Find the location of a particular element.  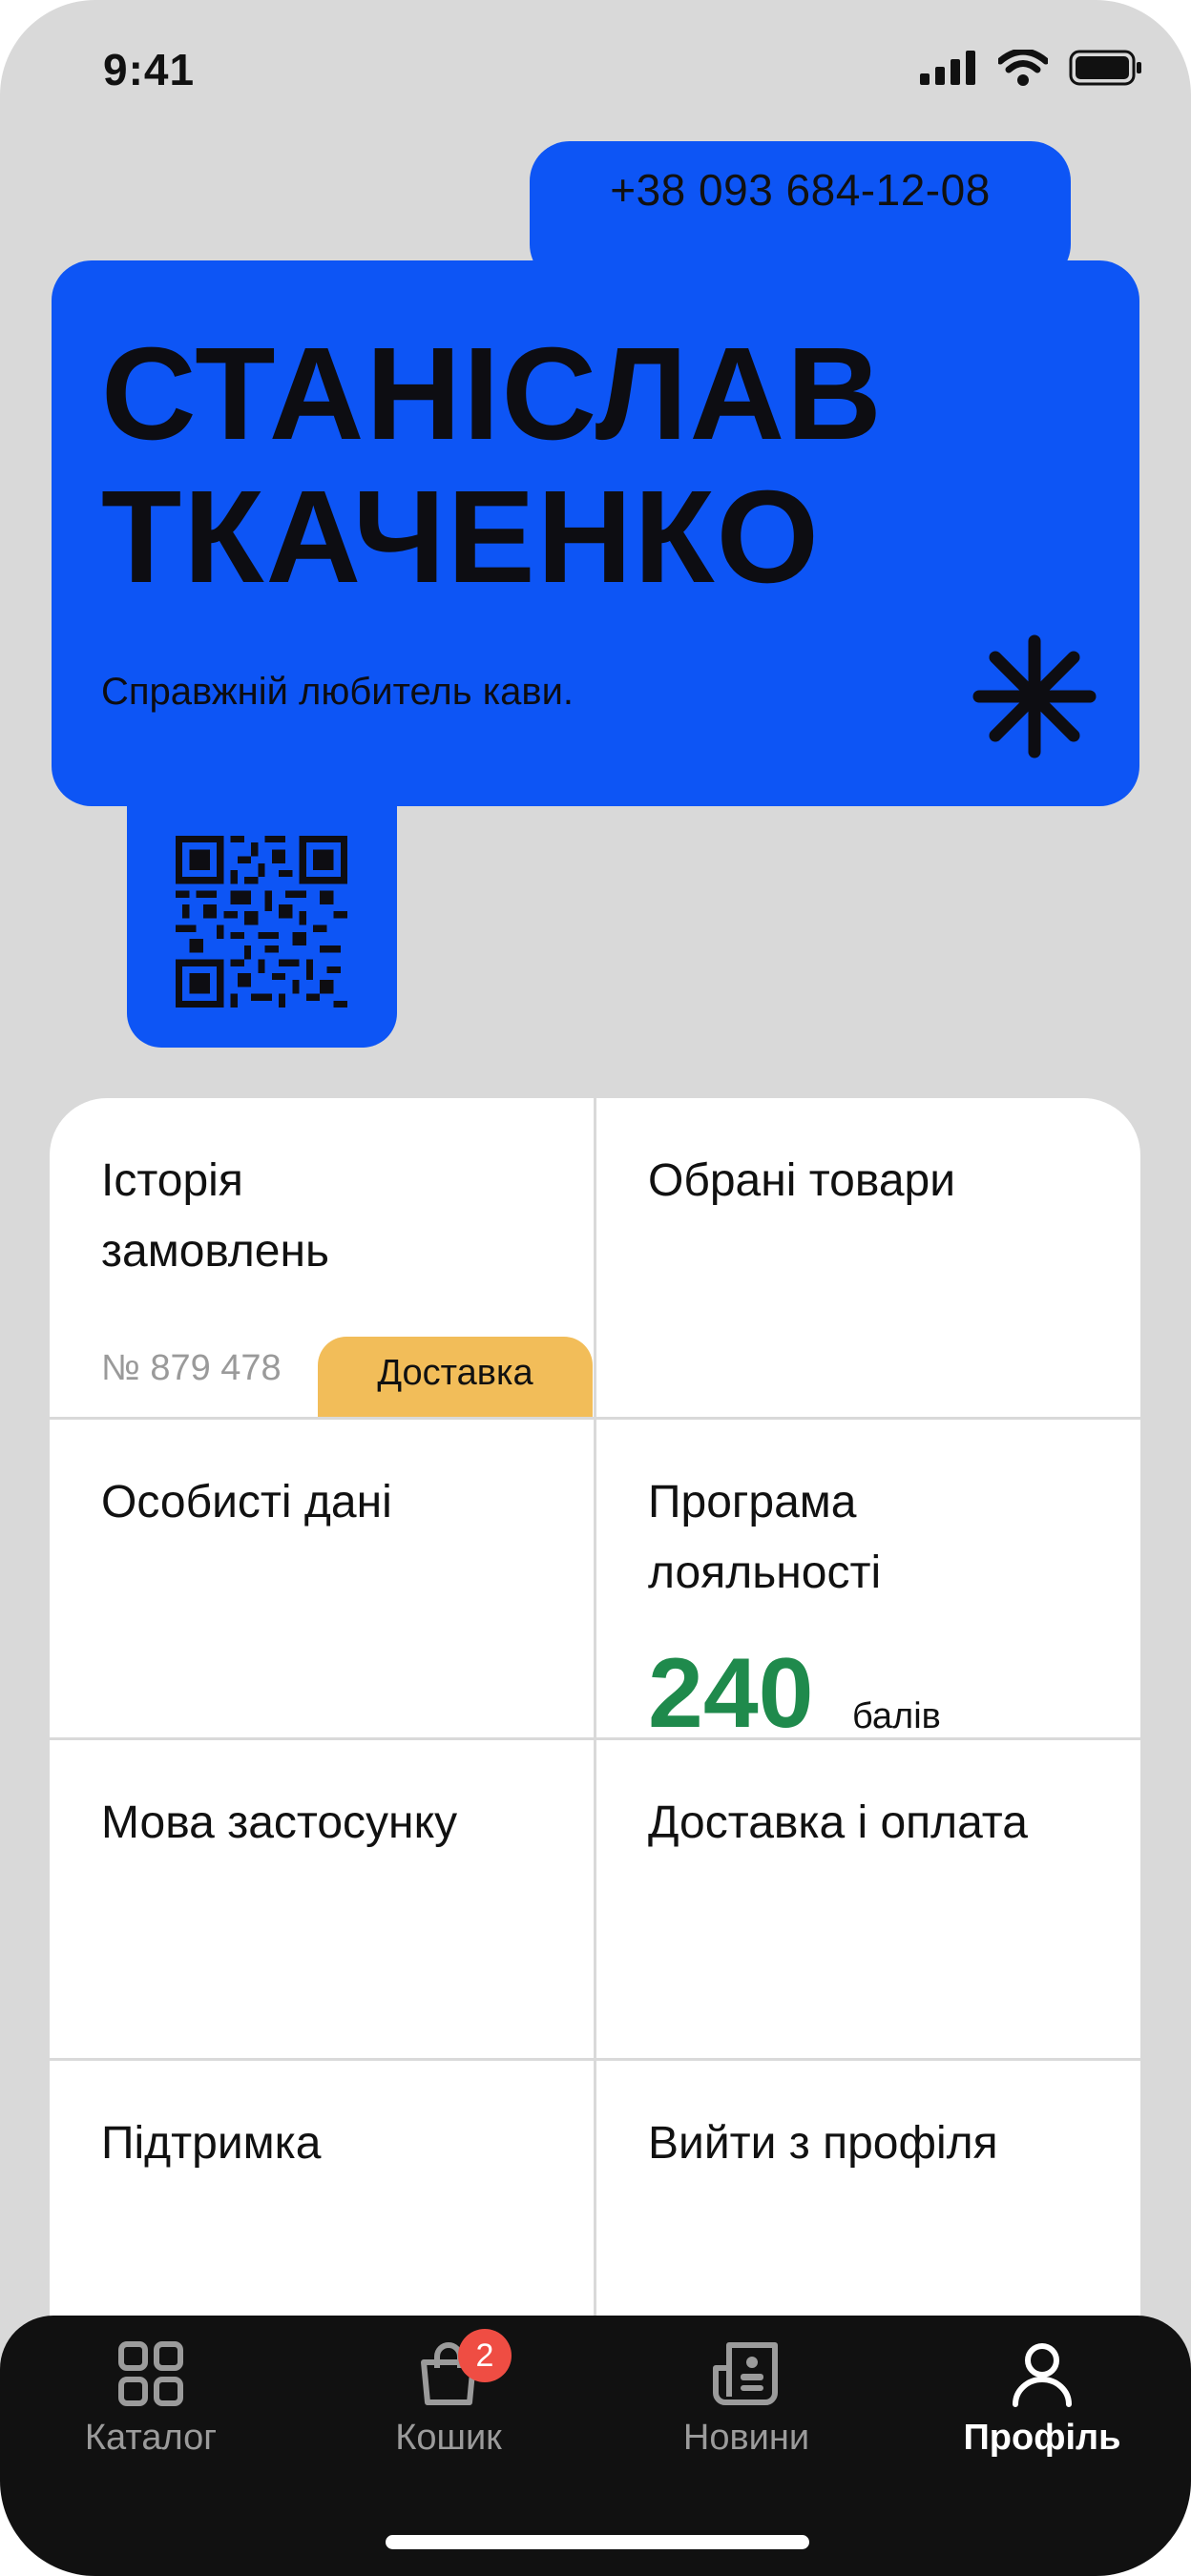

tab-news: Новини is located at coordinates (746, 2399).